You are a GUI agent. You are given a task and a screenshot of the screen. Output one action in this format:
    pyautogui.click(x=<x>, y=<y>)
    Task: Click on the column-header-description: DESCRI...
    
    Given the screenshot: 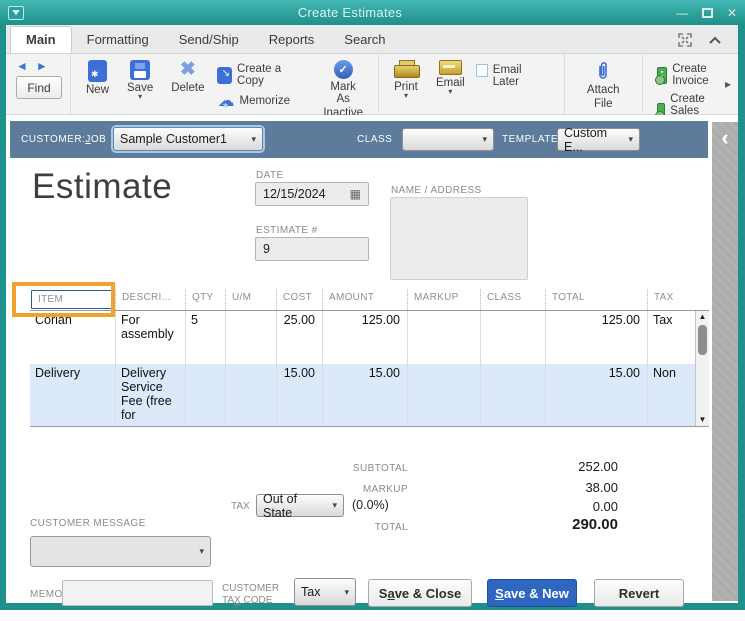 What is the action you would take?
    pyautogui.click(x=150, y=299)
    